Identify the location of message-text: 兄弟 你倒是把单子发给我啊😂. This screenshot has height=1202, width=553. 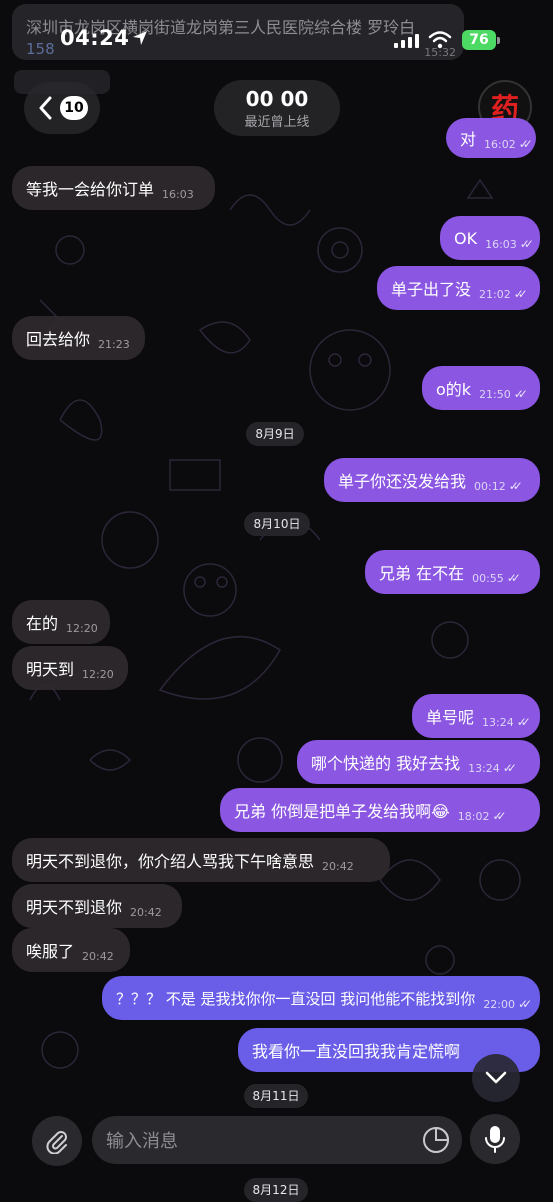
(342, 811).